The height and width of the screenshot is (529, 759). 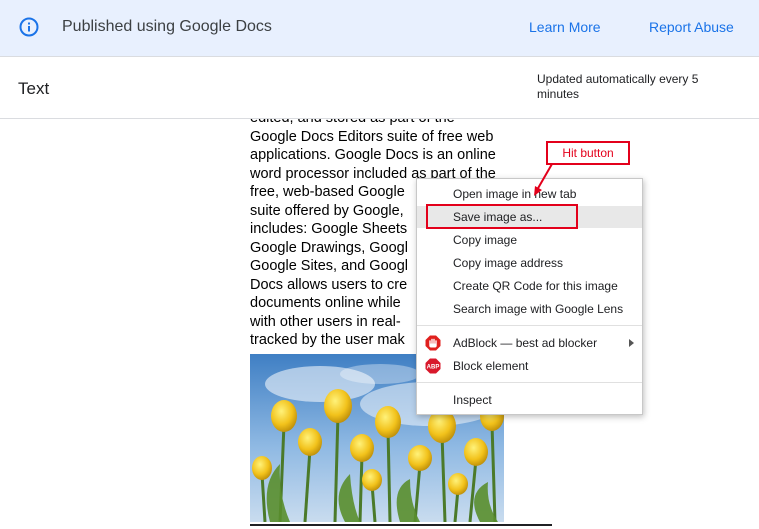 I want to click on banner-text: Published using Google Docs, so click(x=167, y=26).